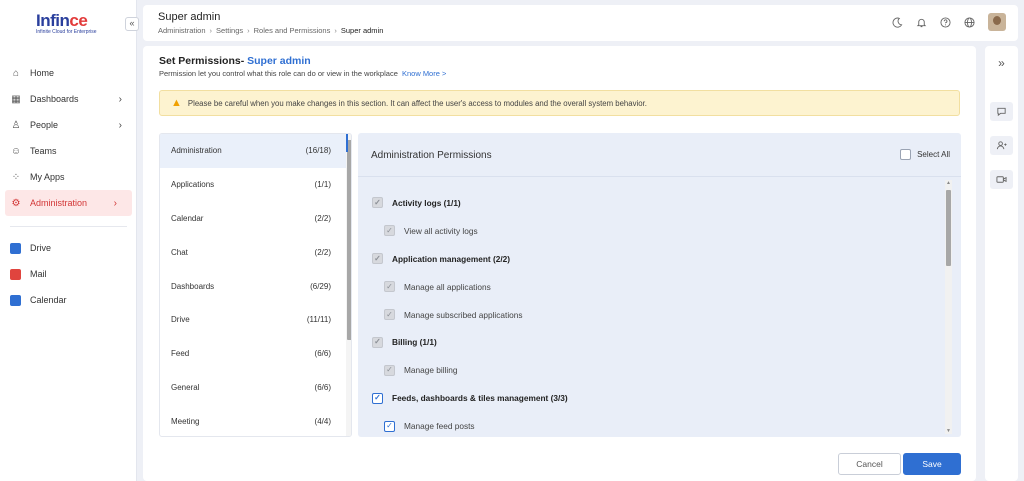 The image size is (1024, 481). I want to click on category-item-general: General (6/6), so click(255, 388).